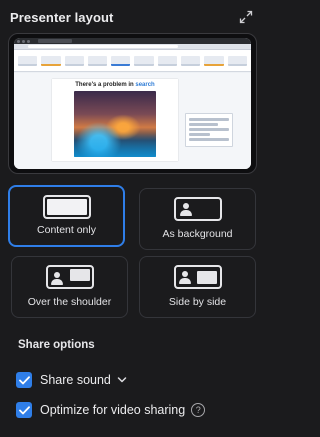 This screenshot has height=437, width=320. I want to click on preview-notes-panel, so click(209, 130).